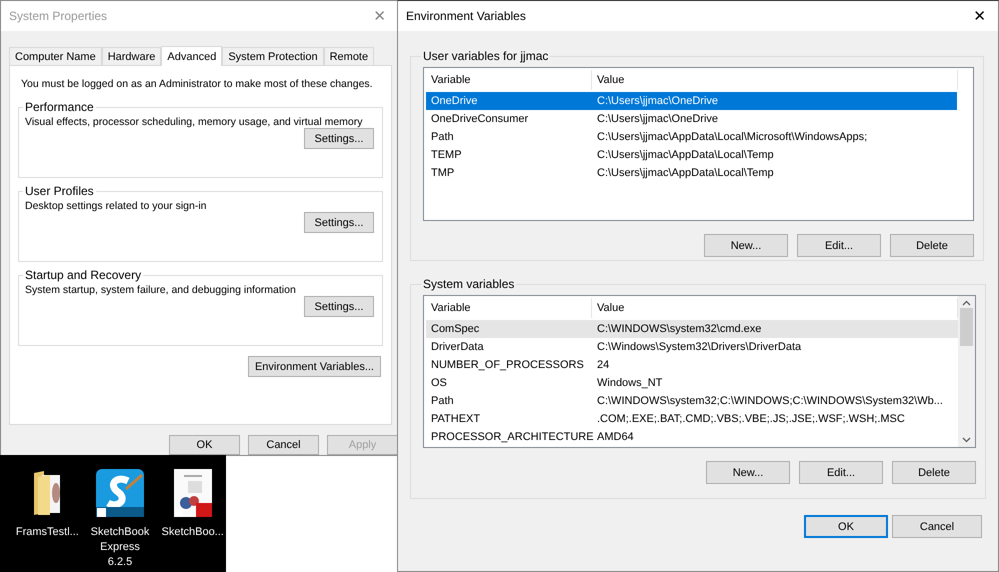  Describe the element at coordinates (349, 56) in the screenshot. I see `tab: Remote` at that location.